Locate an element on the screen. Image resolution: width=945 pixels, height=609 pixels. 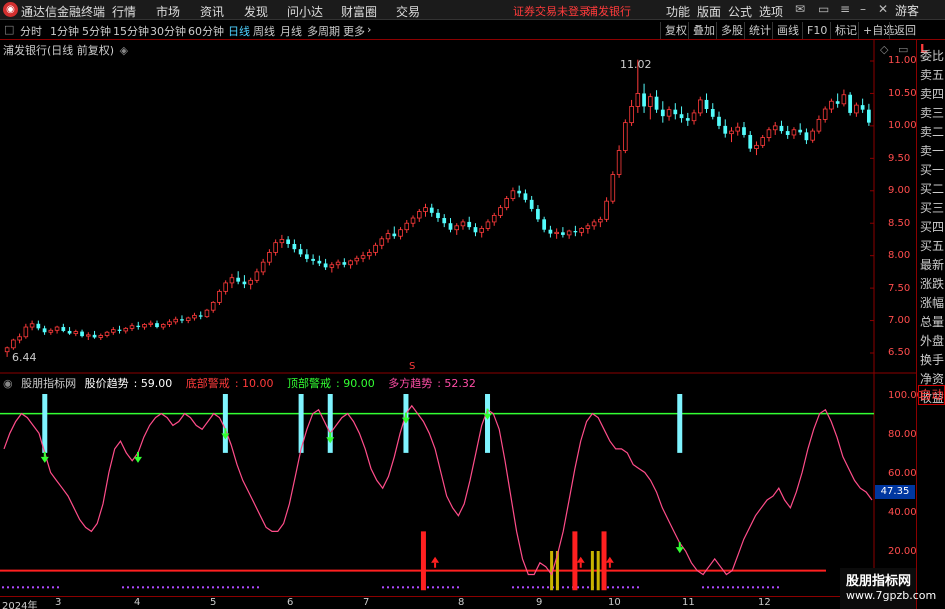
quote-field-label: 涨跌 is located at coordinates (932, 283).